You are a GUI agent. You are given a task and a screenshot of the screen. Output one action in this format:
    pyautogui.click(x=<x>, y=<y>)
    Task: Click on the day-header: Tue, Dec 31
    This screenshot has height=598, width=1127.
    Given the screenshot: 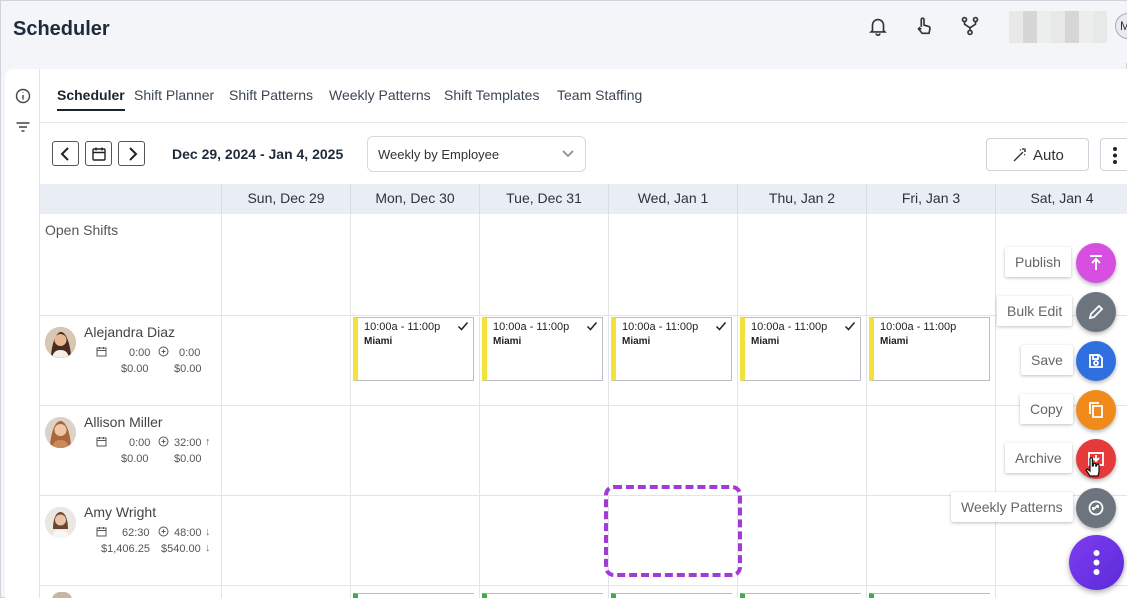 What is the action you would take?
    pyautogui.click(x=543, y=199)
    